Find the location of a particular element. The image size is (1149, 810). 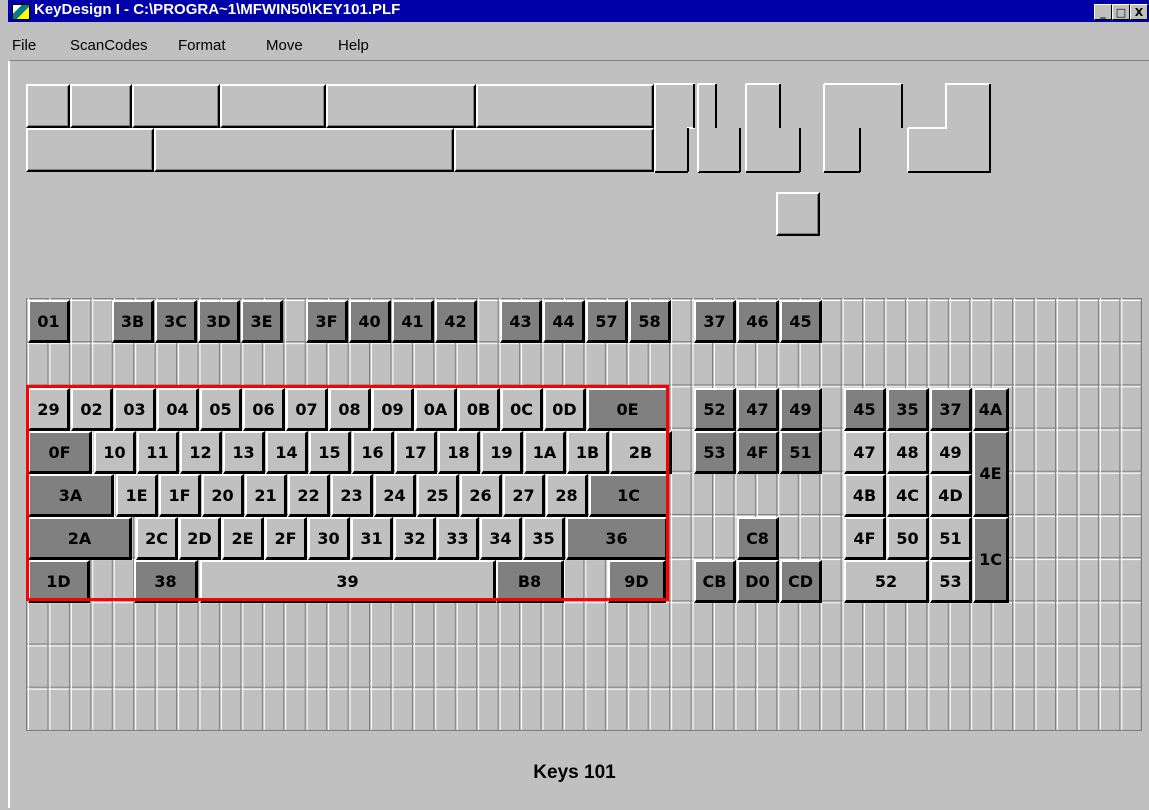

key-shift-row: 30 is located at coordinates (329, 538).